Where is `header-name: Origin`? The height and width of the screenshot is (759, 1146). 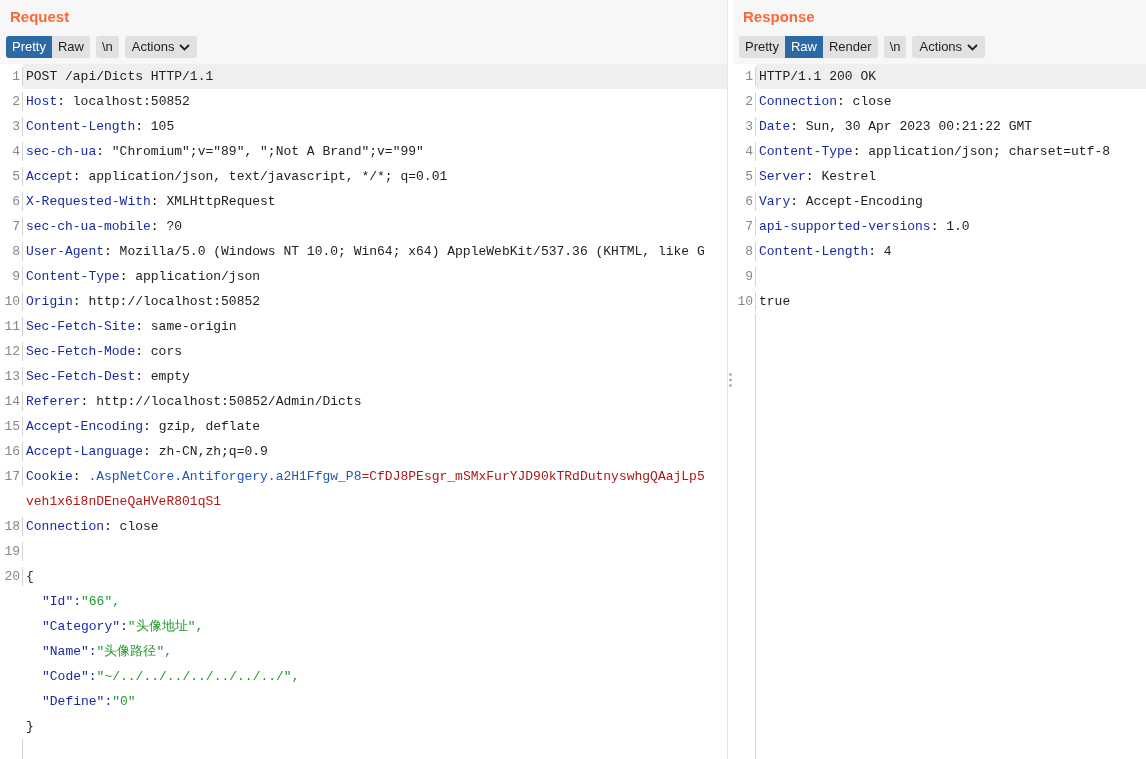
header-name: Origin is located at coordinates (49, 301).